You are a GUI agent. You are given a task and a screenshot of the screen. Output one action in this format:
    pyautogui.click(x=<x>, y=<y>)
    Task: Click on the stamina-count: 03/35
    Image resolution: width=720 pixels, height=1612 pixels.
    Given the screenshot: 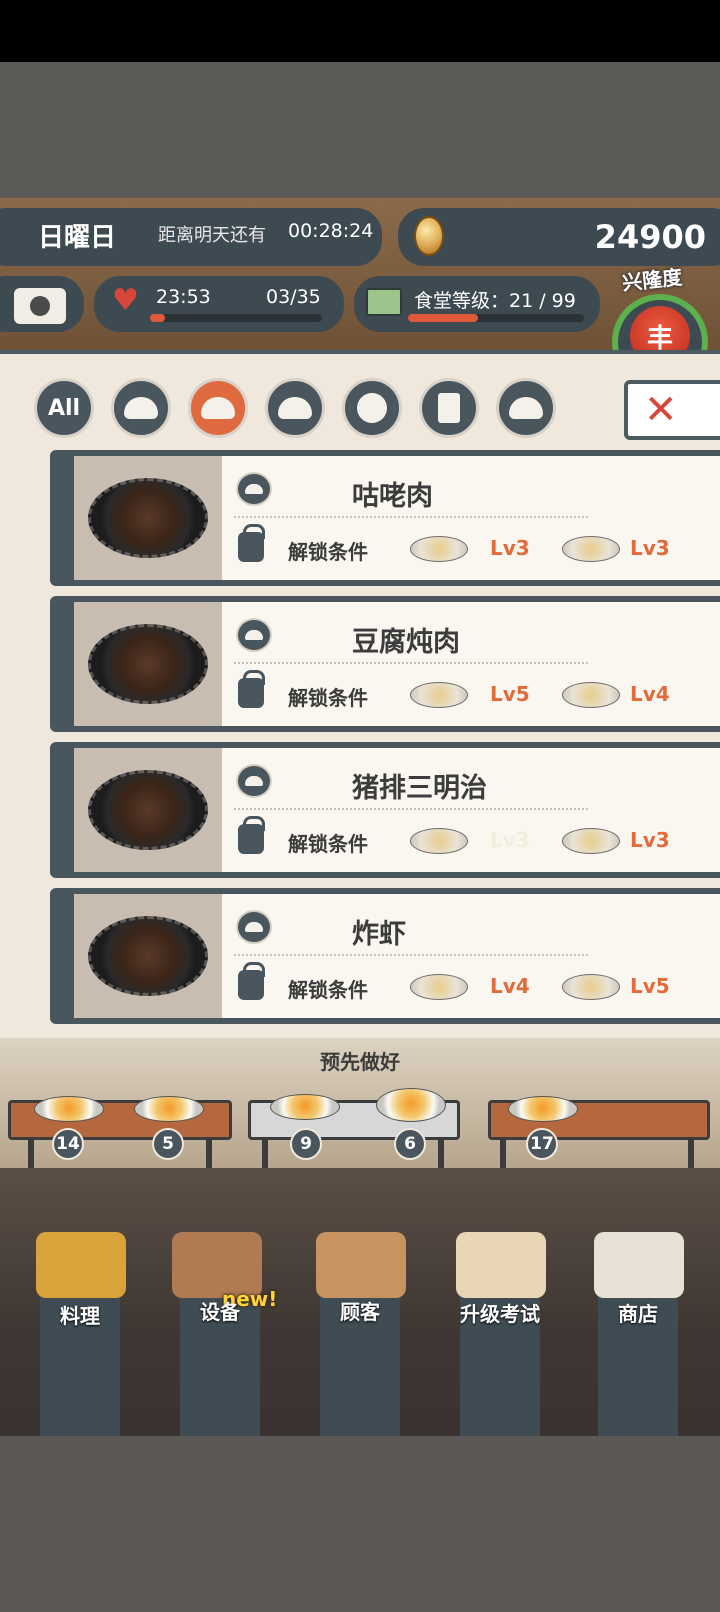 What is the action you would take?
    pyautogui.click(x=293, y=297)
    